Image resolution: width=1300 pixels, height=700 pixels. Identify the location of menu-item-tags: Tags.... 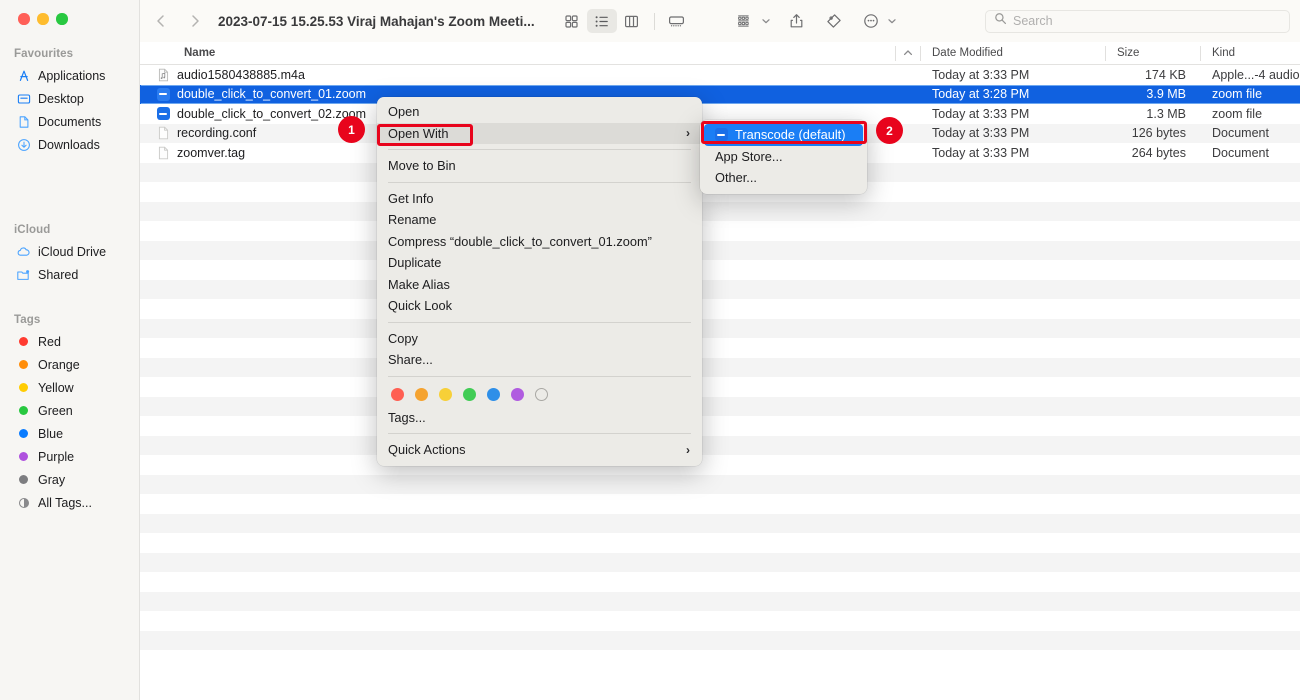
(539, 418).